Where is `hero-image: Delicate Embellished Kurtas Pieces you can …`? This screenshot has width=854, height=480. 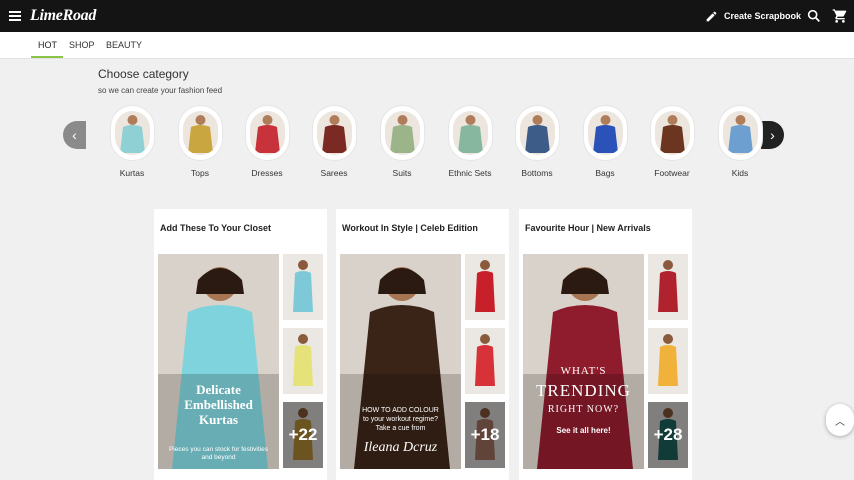
hero-image: Delicate Embellished Kurtas Pieces you can … is located at coordinates (218, 361).